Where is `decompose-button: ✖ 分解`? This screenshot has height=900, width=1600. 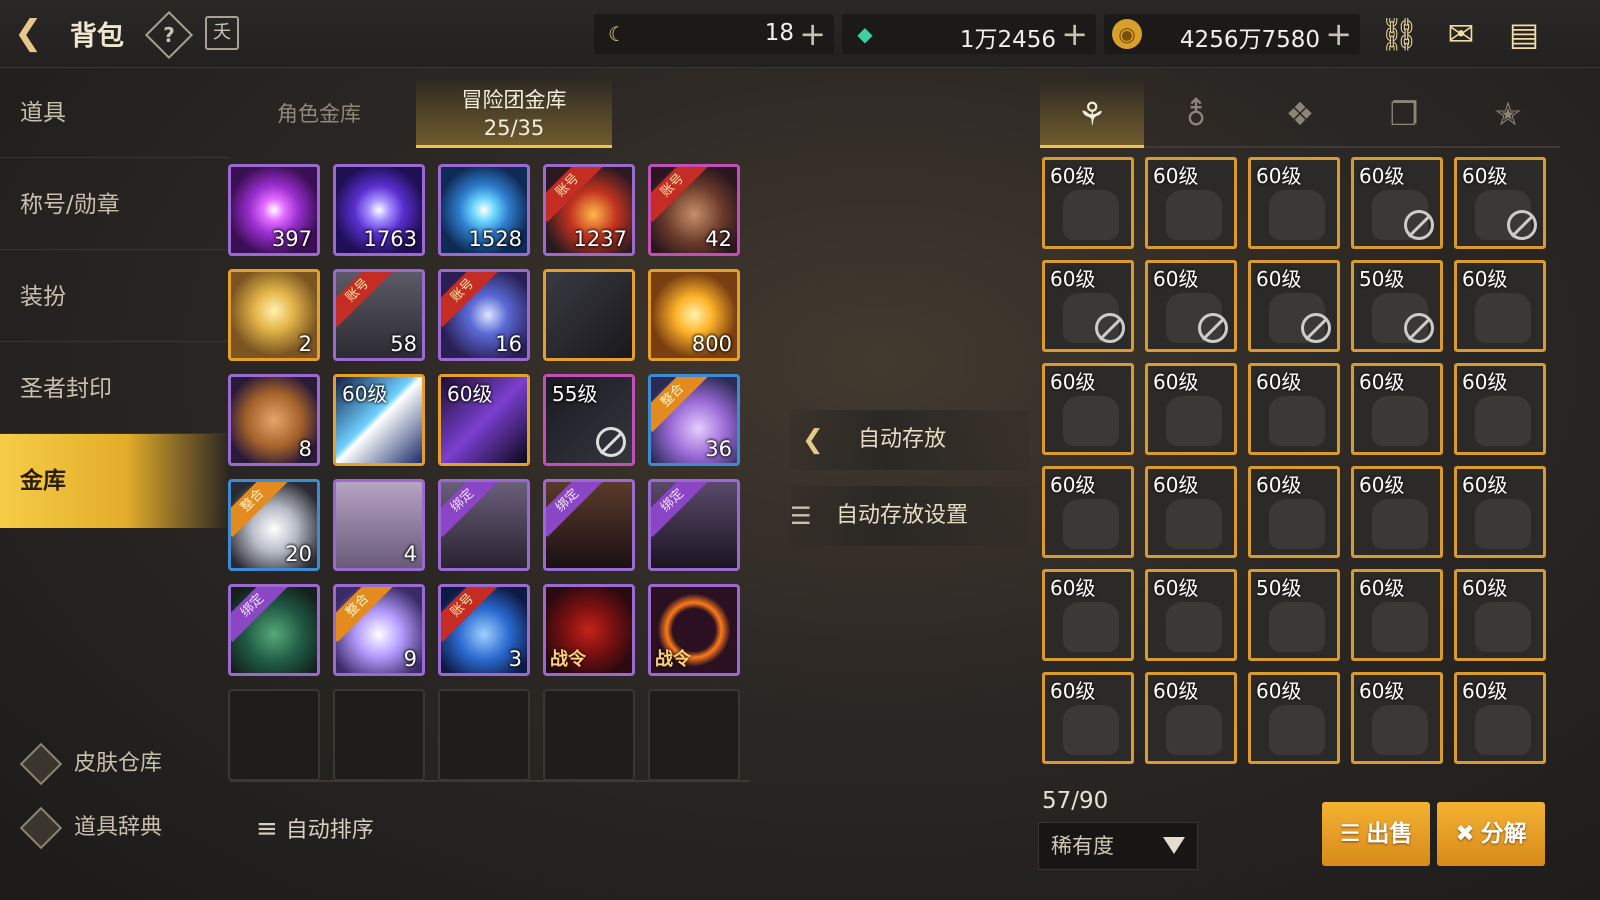
decompose-button: ✖ 分解 is located at coordinates (1491, 834).